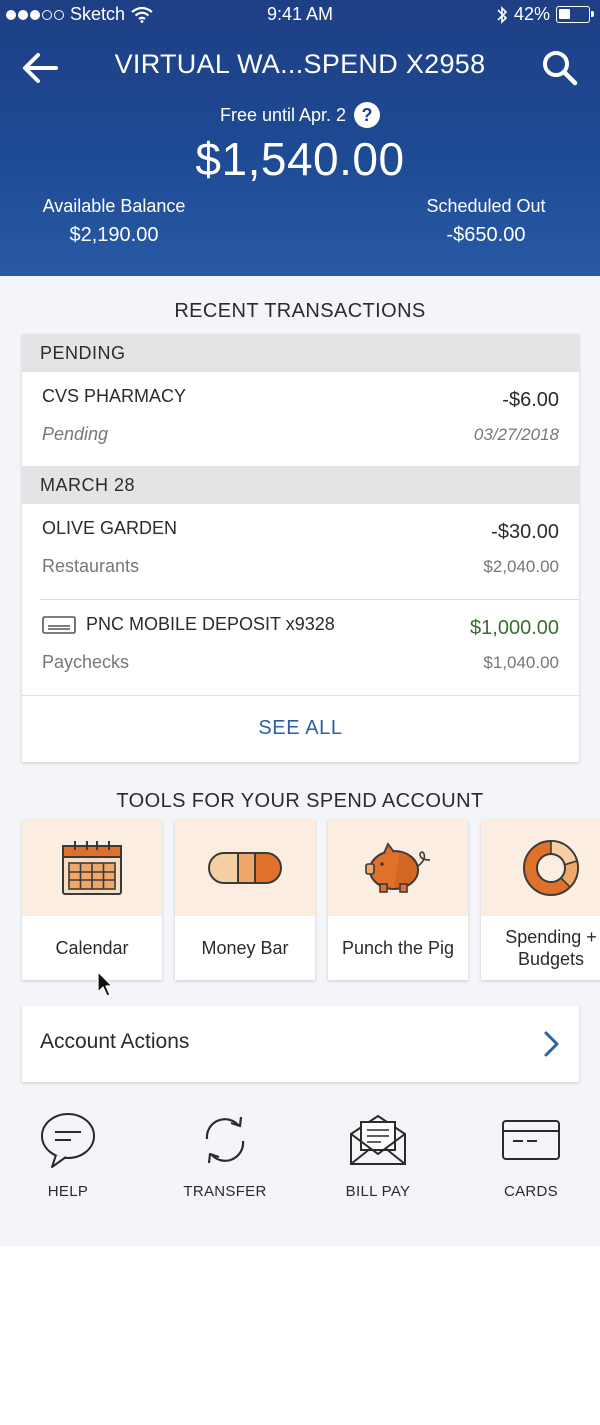  I want to click on transaction-category: Restaurants, so click(91, 566).